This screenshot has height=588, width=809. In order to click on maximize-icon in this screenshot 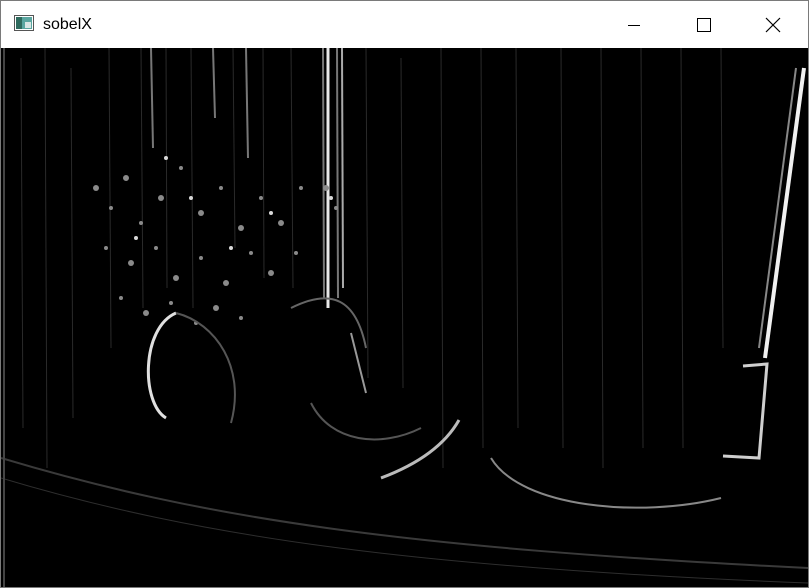, I will do `click(704, 24)`.